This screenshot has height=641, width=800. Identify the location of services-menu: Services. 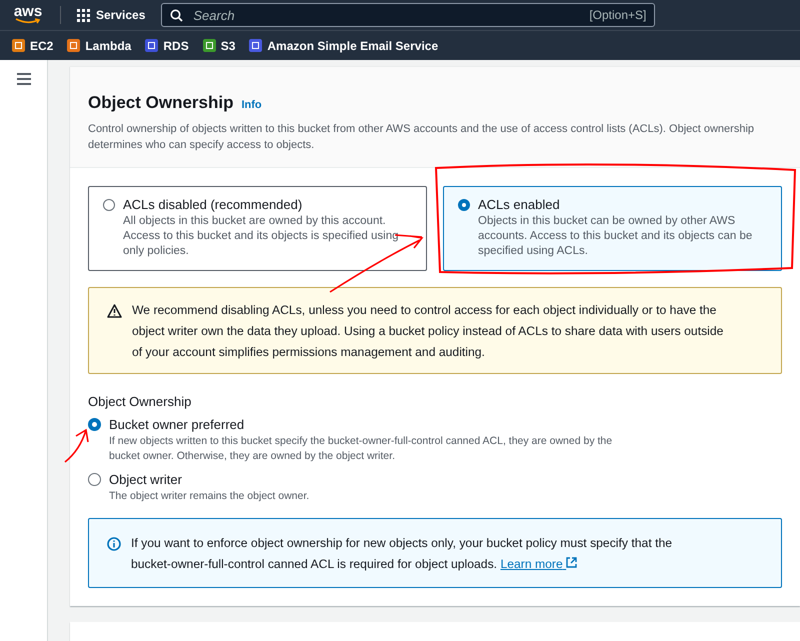
(111, 15).